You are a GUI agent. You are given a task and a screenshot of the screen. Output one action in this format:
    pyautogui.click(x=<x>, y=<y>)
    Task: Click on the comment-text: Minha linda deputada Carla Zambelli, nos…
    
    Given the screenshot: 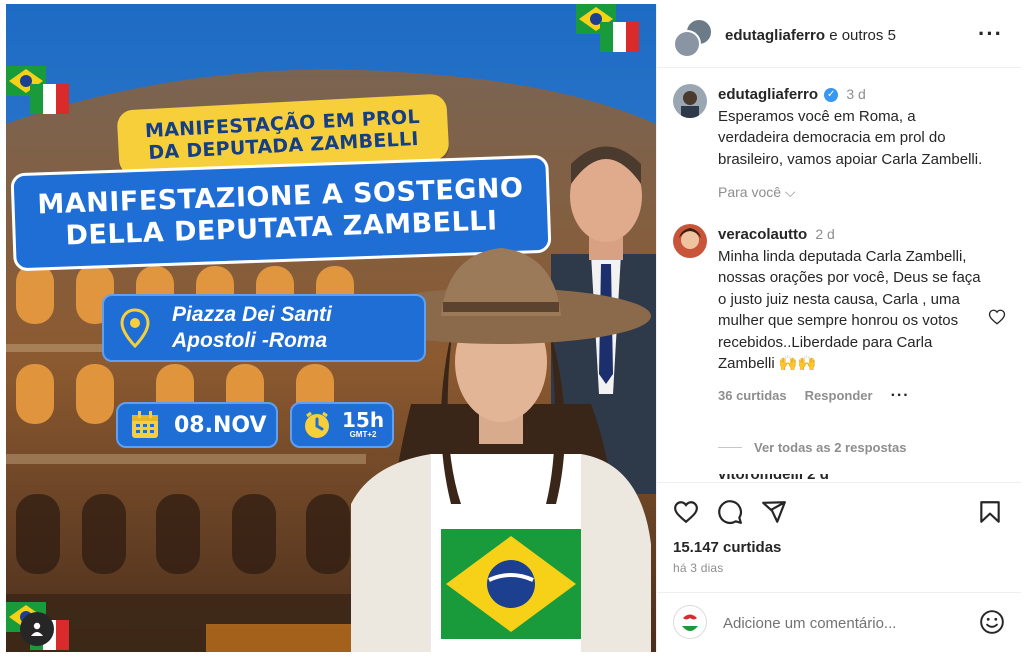 What is the action you would take?
    pyautogui.click(x=849, y=310)
    